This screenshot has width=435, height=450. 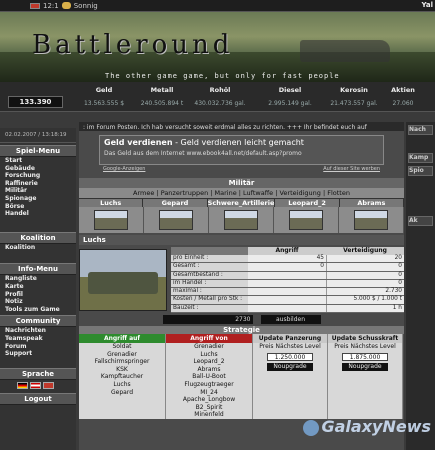 What do you see at coordinates (38, 398) in the screenshot?
I see `logout-link: Logout` at bounding box center [38, 398].